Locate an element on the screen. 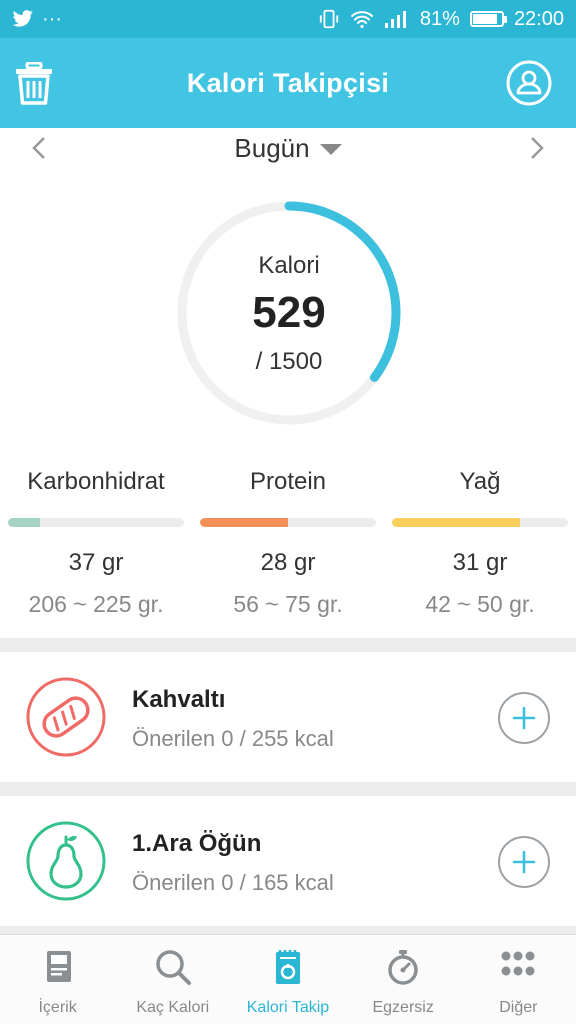 The height and width of the screenshot is (1024, 576). tab-kalori-takip: Kalori Takip is located at coordinates (287, 979).